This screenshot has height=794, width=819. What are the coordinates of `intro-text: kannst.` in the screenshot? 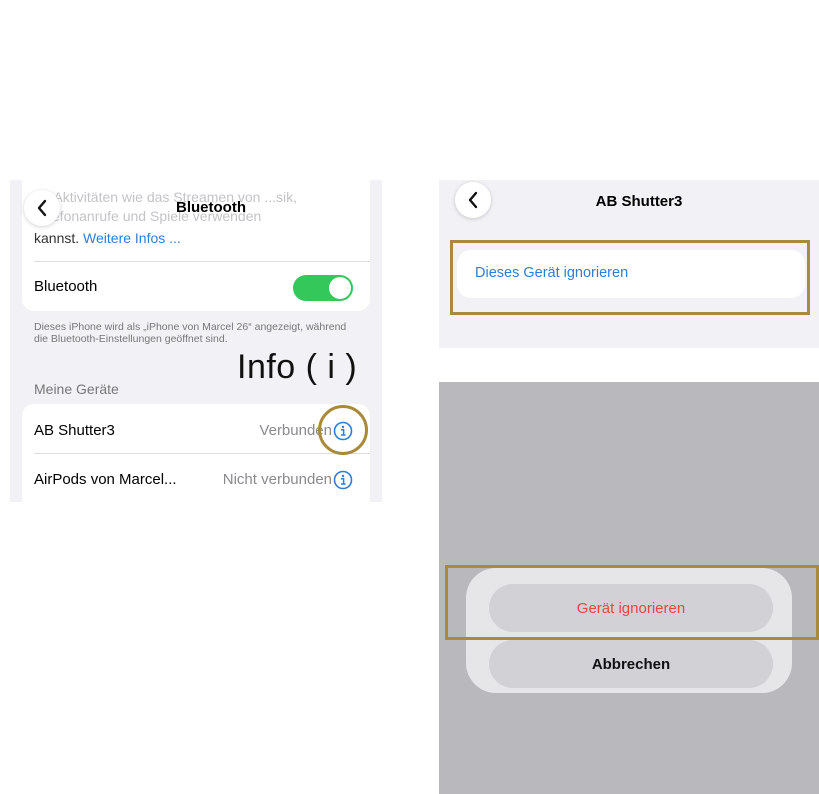 It's located at (57, 238).